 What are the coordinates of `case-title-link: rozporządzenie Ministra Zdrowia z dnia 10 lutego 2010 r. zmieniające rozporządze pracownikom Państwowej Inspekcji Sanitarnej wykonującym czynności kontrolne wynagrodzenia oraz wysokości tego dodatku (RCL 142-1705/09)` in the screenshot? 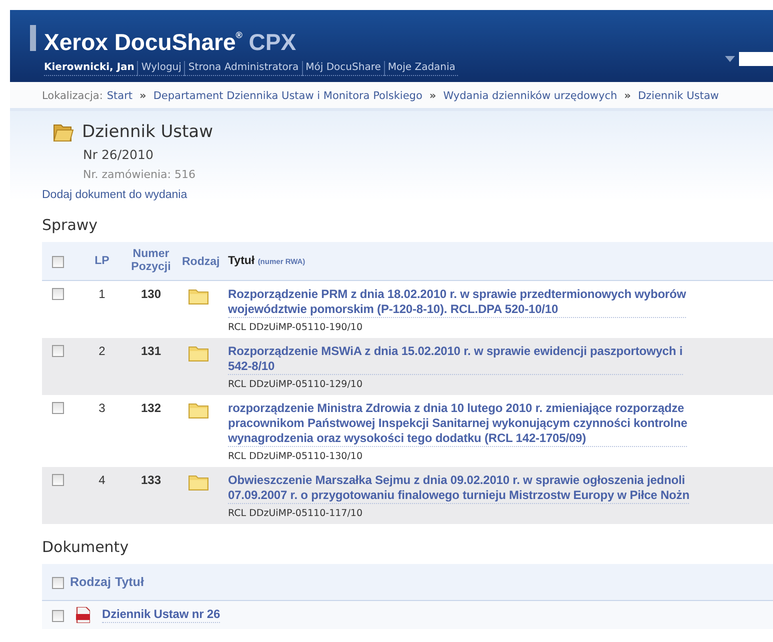 It's located at (458, 424).